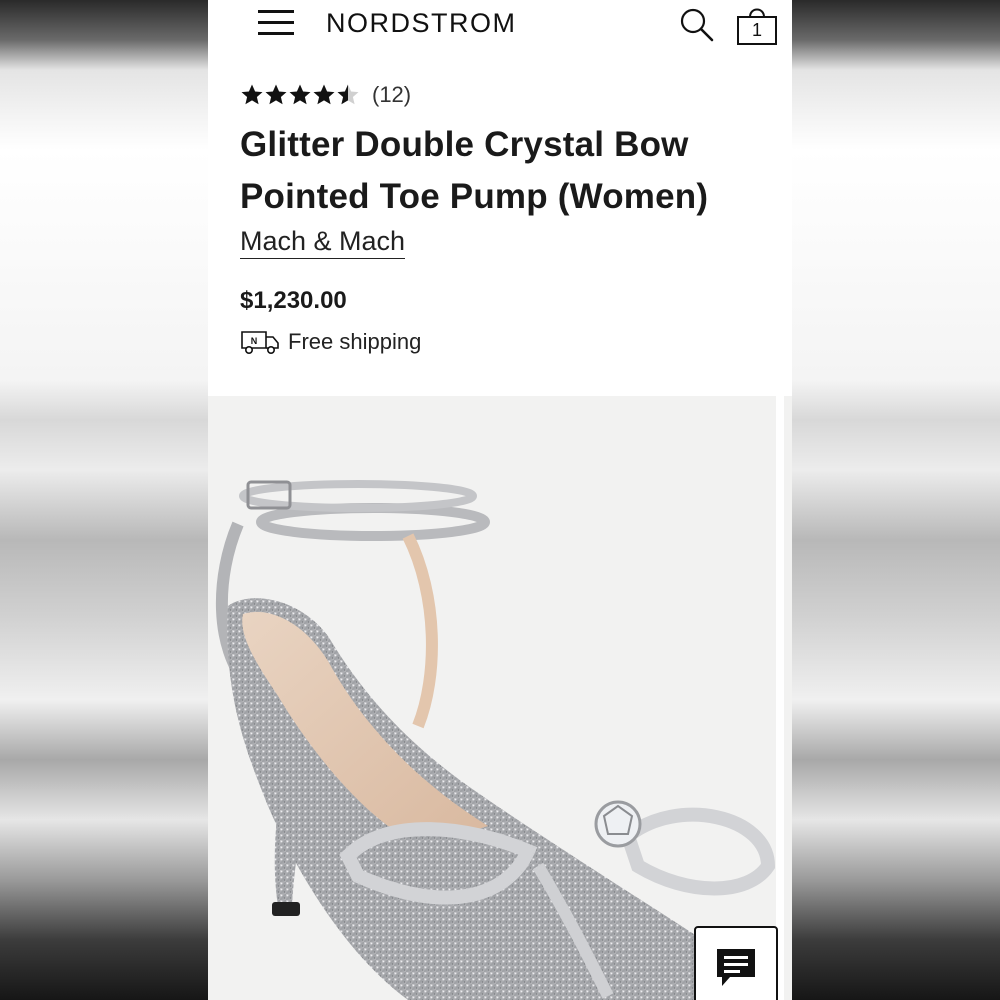 The width and height of the screenshot is (1000, 1000). I want to click on star-half-icon, so click(348, 94).